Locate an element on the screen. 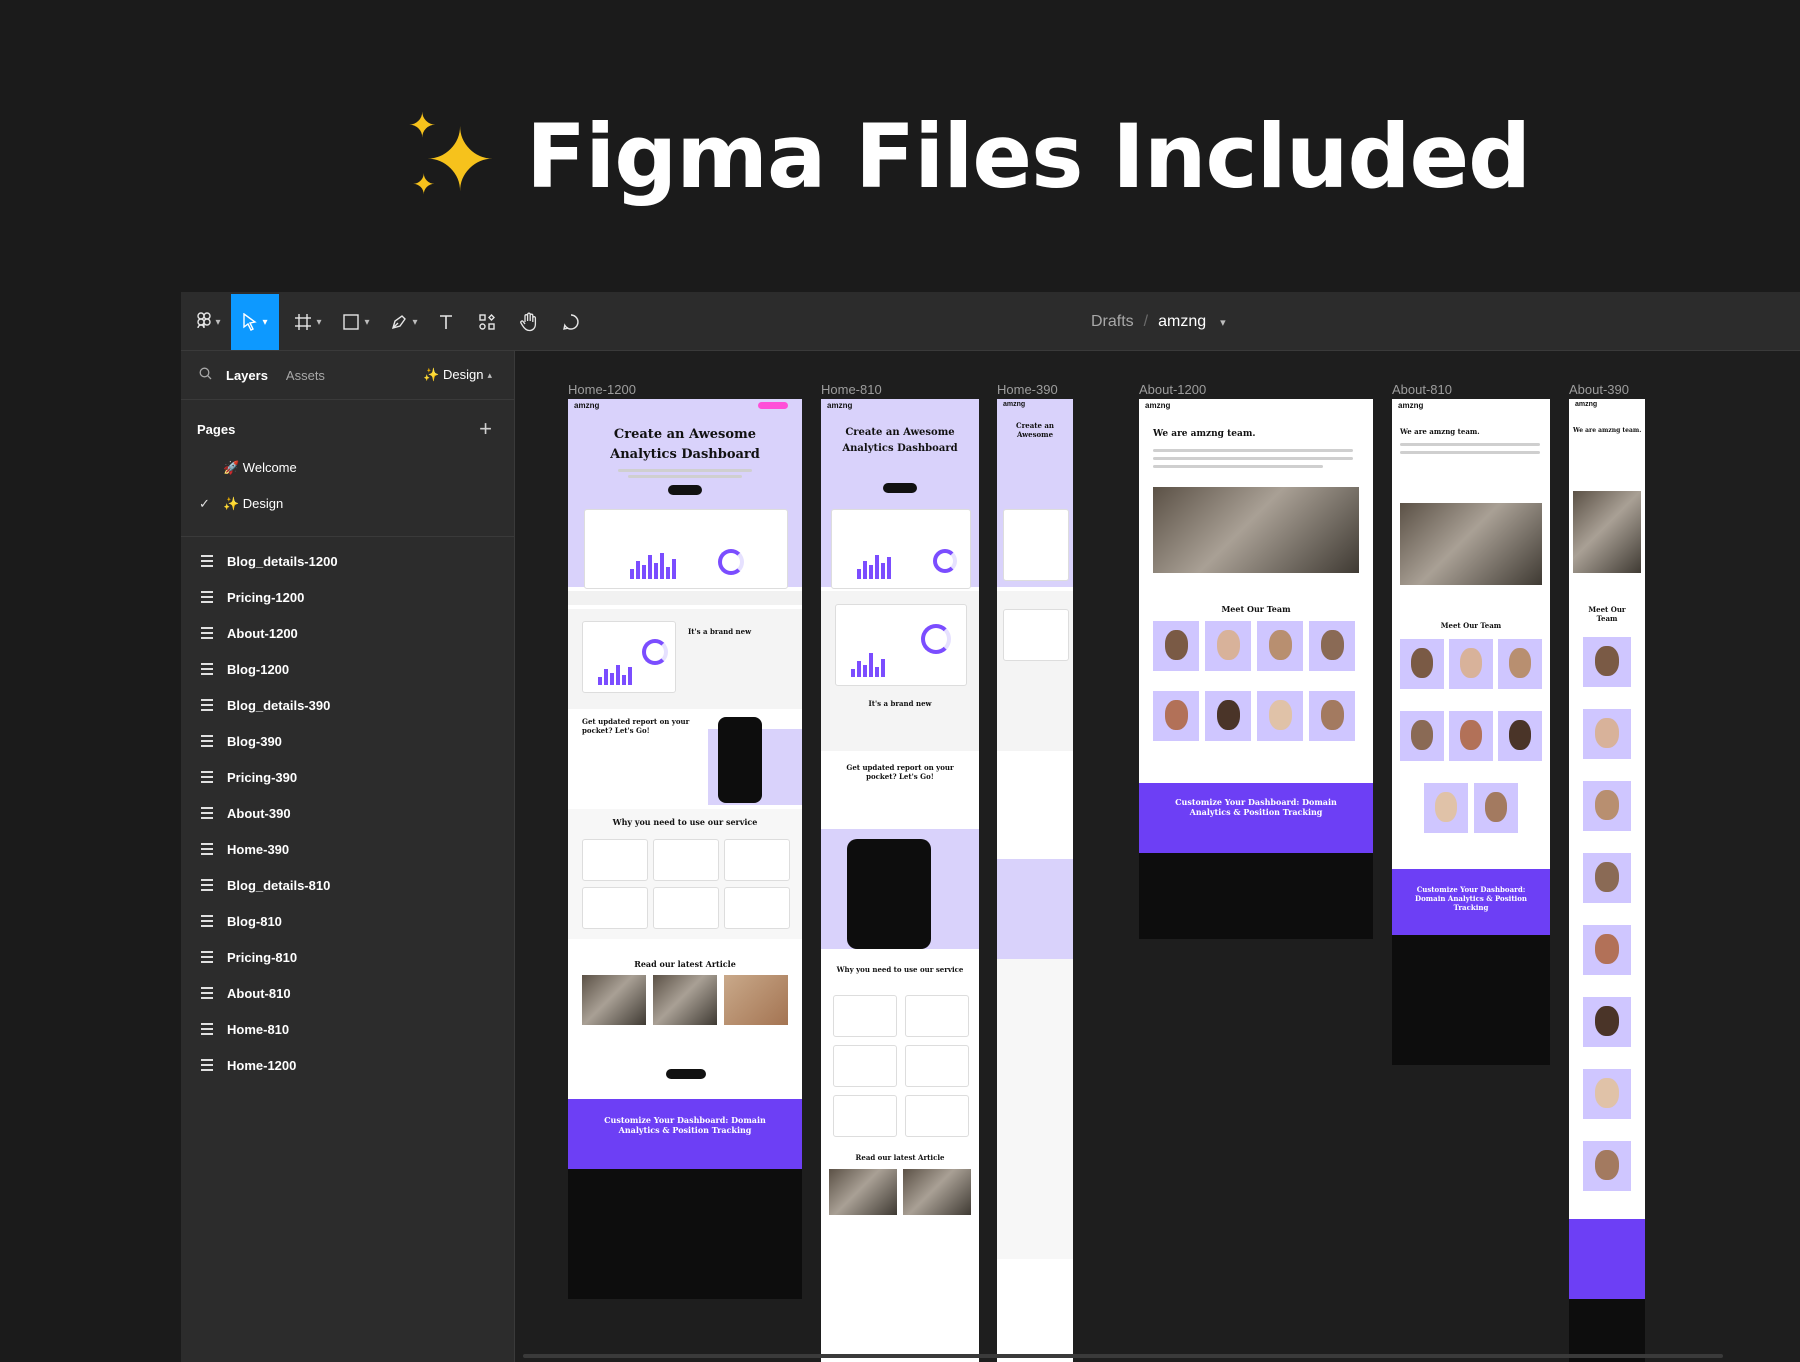 The image size is (1800, 1362). frame-home-390: amzng Create an Awesome is located at coordinates (1035, 880).